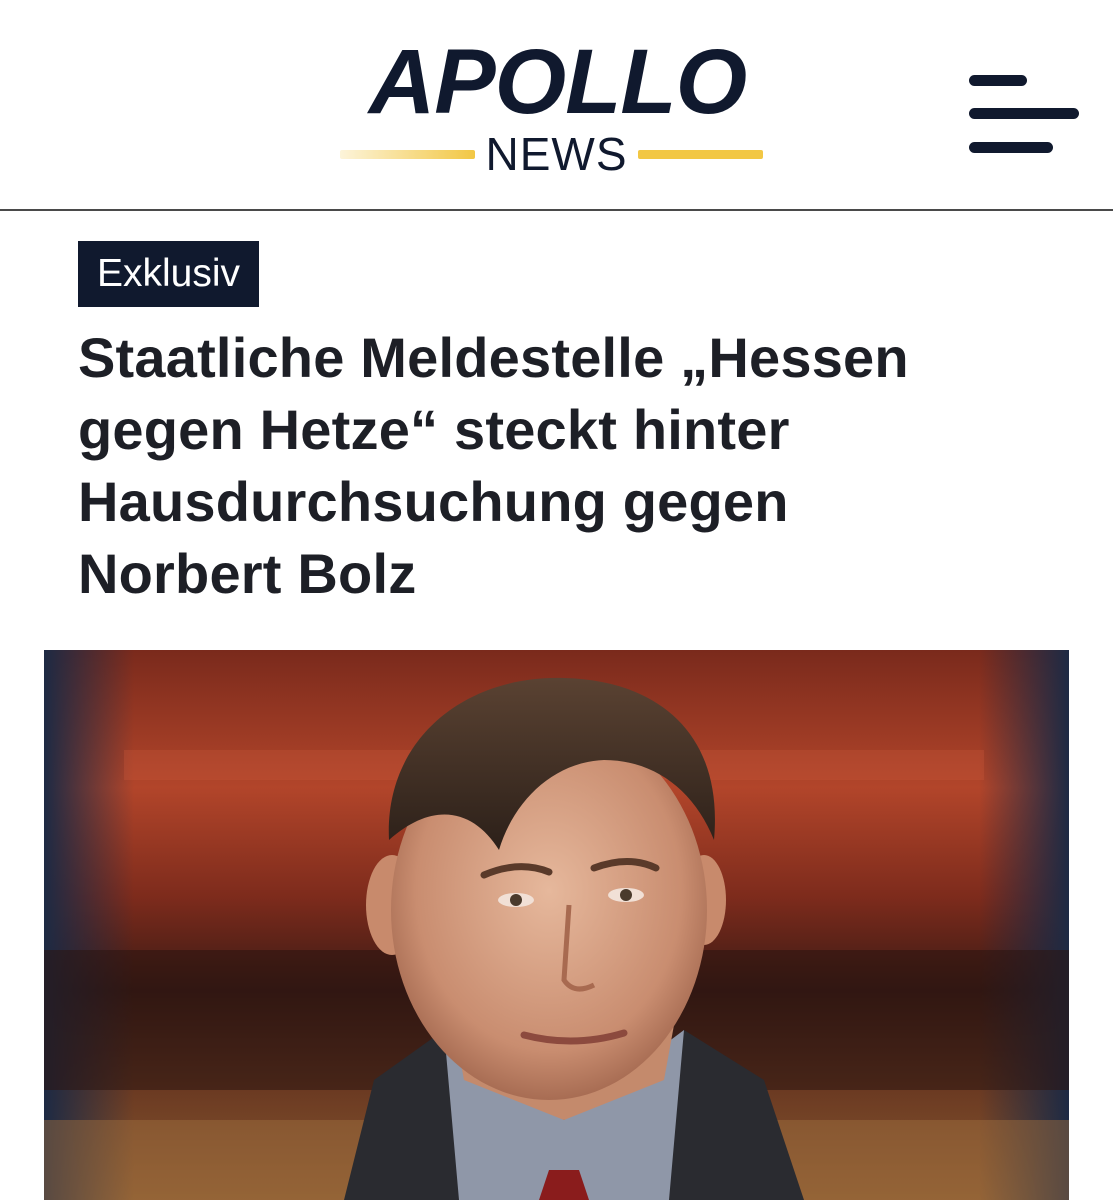  What do you see at coordinates (169, 274) in the screenshot?
I see `category-badge: Exklusiv` at bounding box center [169, 274].